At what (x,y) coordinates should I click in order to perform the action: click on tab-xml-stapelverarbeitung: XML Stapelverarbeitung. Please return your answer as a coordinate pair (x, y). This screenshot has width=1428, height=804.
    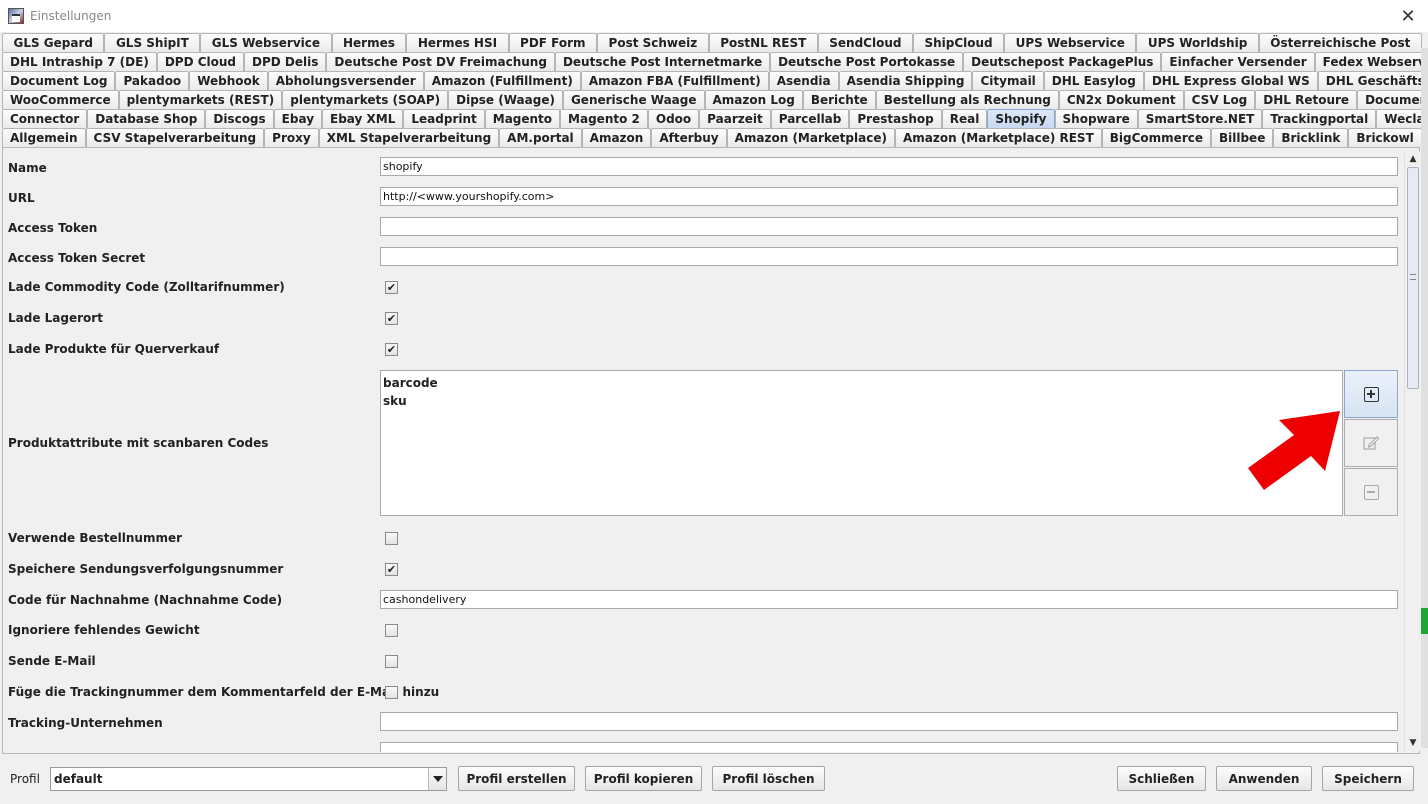
    Looking at the image, I should click on (409, 137).